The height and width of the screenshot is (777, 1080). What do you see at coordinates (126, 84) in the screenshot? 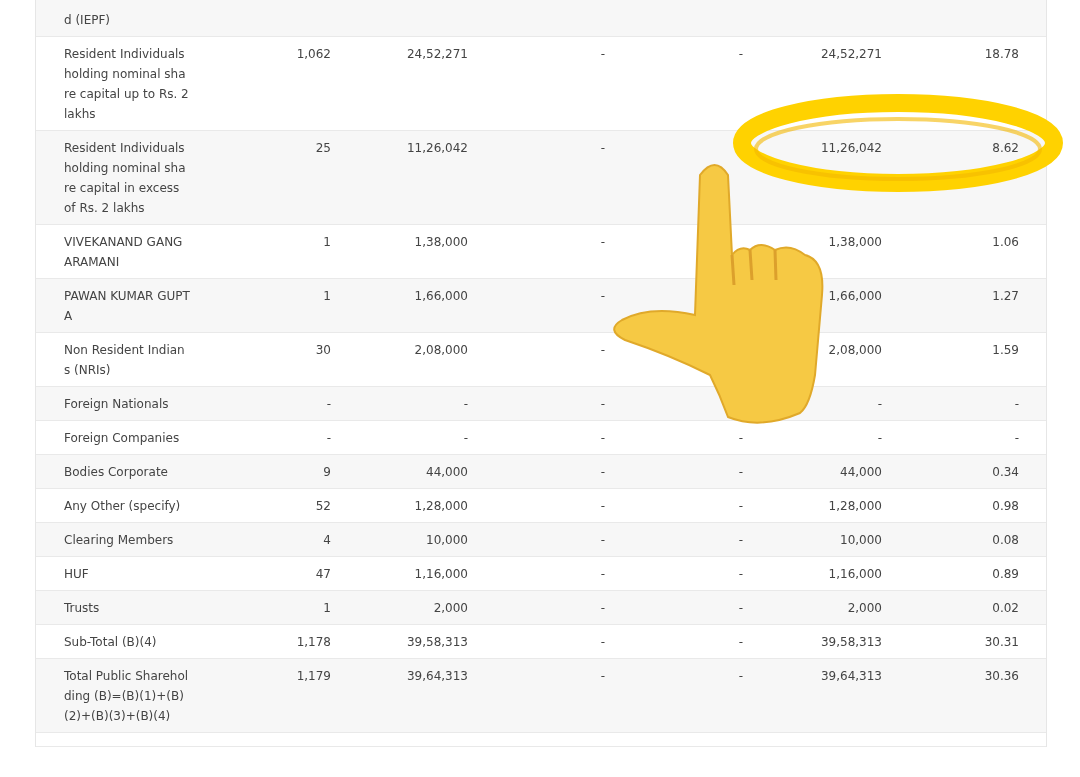
I see `table-cell: Resident Individuals holding nominal share capital up to Rs. 2 lakhs` at bounding box center [126, 84].